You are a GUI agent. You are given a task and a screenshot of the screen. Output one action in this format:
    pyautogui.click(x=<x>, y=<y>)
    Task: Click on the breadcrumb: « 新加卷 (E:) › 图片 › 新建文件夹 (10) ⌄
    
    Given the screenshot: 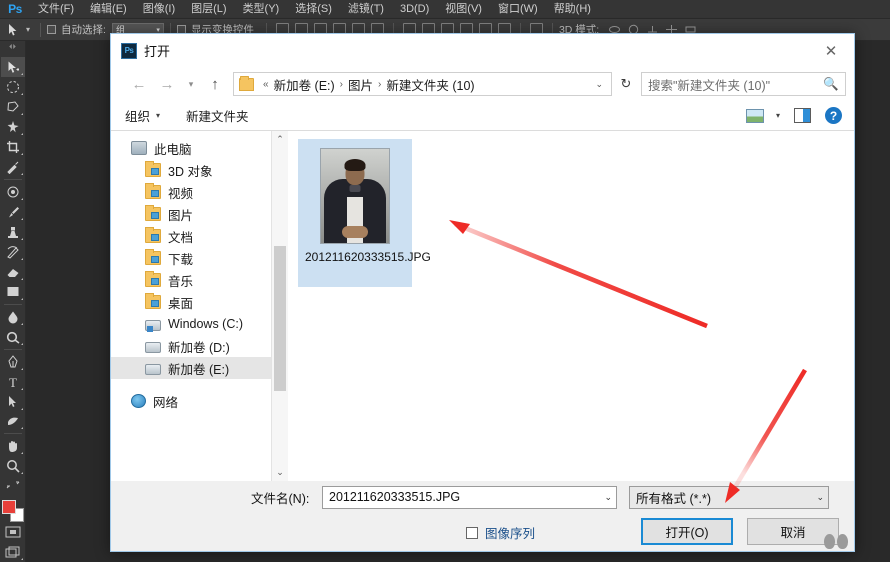 What is the action you would take?
    pyautogui.click(x=422, y=84)
    